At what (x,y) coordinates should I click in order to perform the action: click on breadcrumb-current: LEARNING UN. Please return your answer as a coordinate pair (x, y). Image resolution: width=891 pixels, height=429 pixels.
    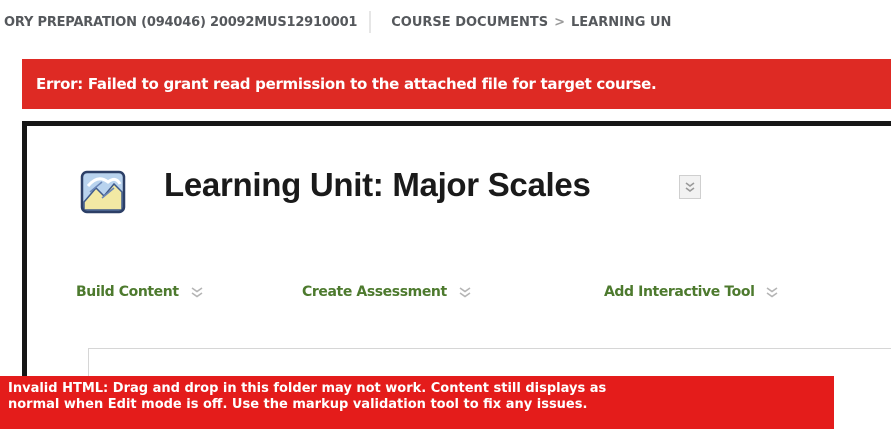
    Looking at the image, I should click on (621, 22).